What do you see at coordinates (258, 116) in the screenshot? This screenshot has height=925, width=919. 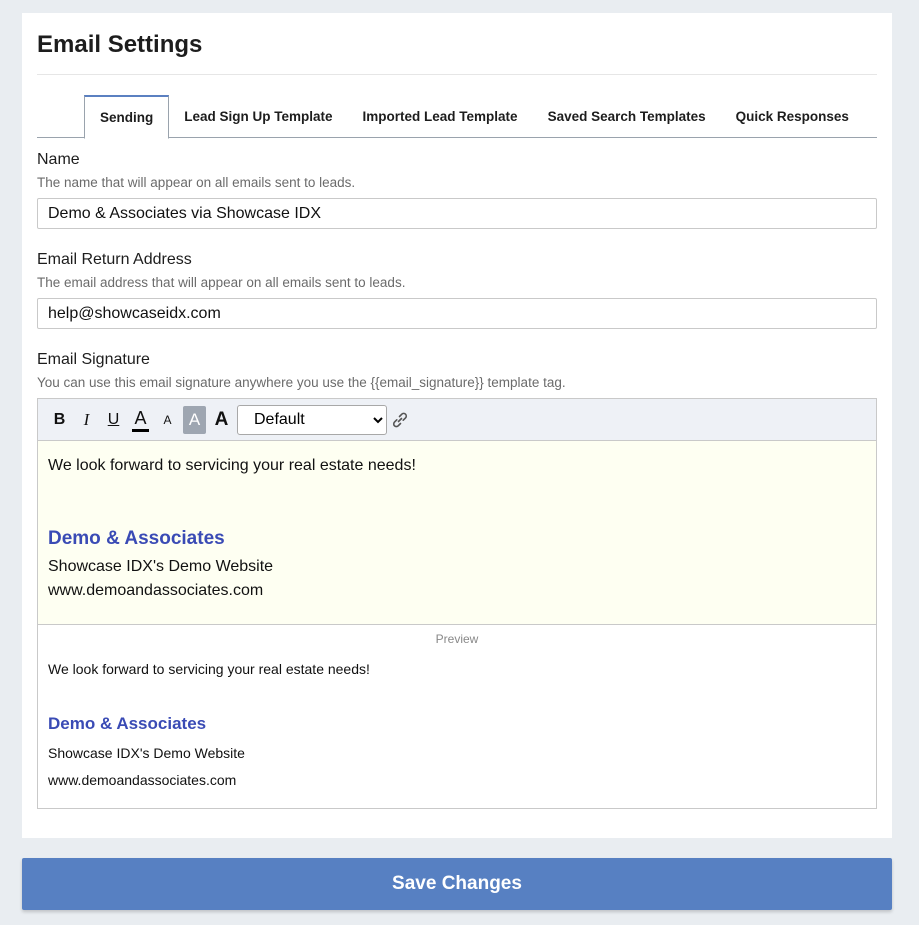 I see `tab-lead-sign-up-template: Lead Sign Up Template` at bounding box center [258, 116].